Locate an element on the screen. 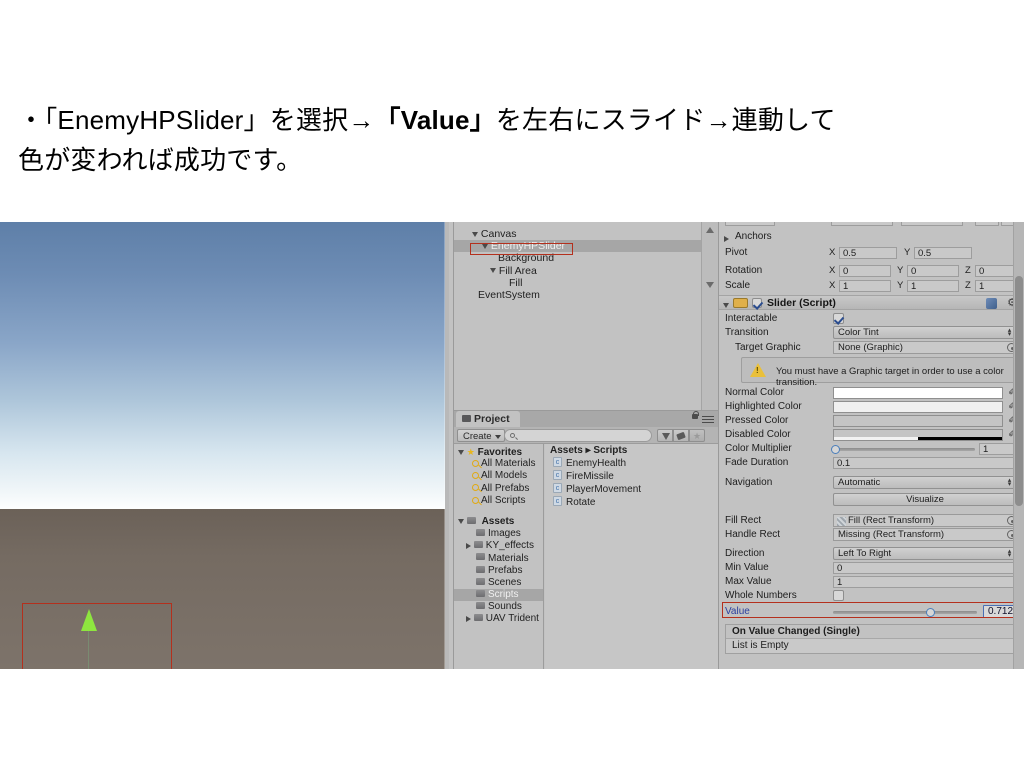  inspector-anchors-row: Anchors is located at coordinates (864, 237).